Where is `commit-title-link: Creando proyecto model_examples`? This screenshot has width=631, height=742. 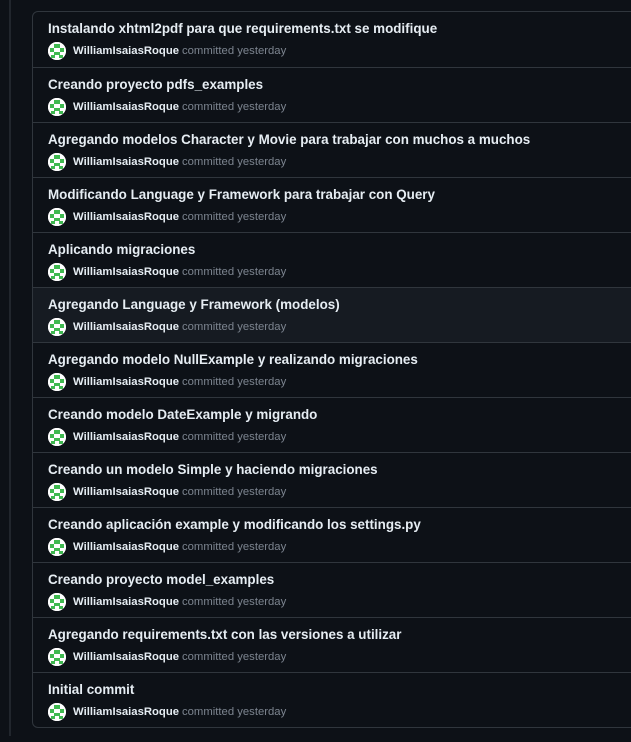
commit-title-link: Creando proyecto model_examples is located at coordinates (161, 579).